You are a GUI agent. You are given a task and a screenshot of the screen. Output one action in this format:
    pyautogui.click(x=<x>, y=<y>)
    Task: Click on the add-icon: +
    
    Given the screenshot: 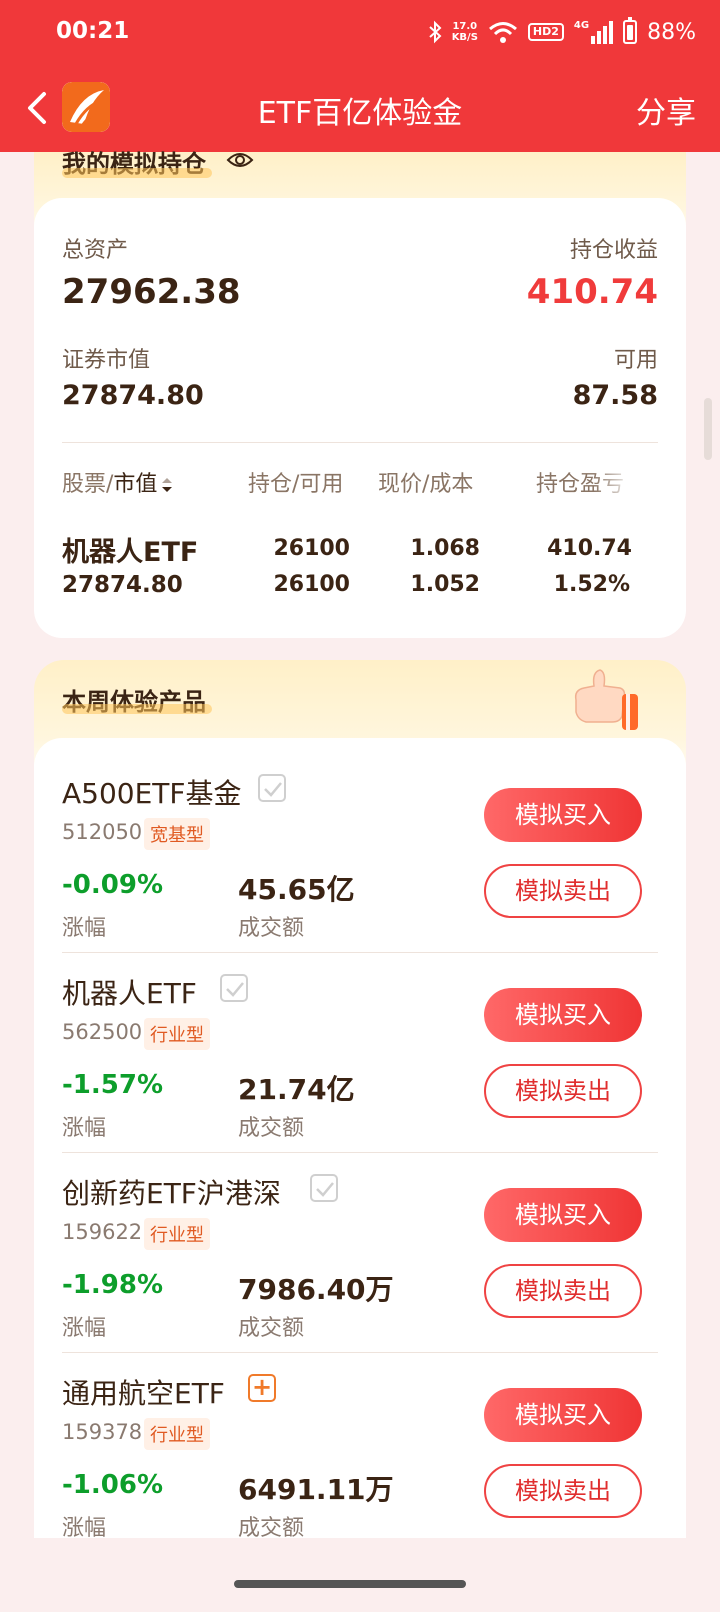 What is the action you would take?
    pyautogui.click(x=262, y=1388)
    